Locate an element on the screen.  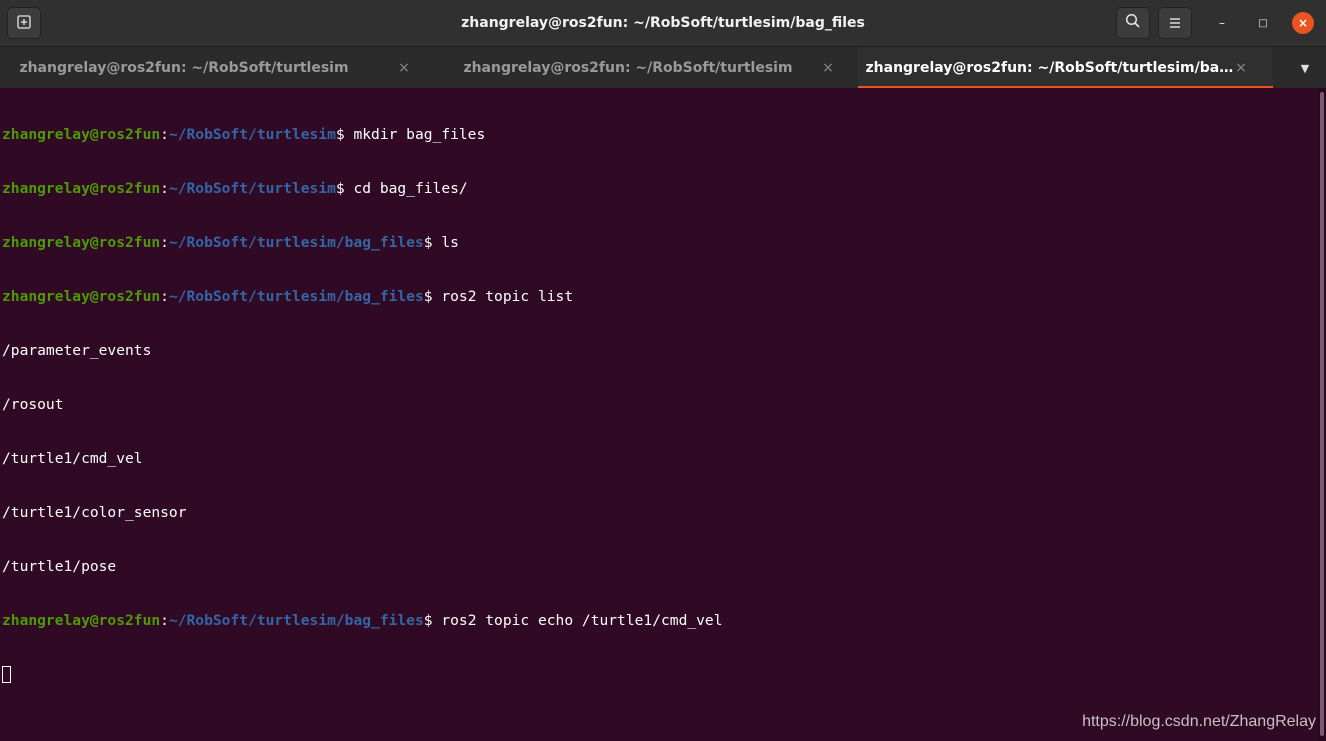
hamburger-menu-icon is located at coordinates (1175, 23).